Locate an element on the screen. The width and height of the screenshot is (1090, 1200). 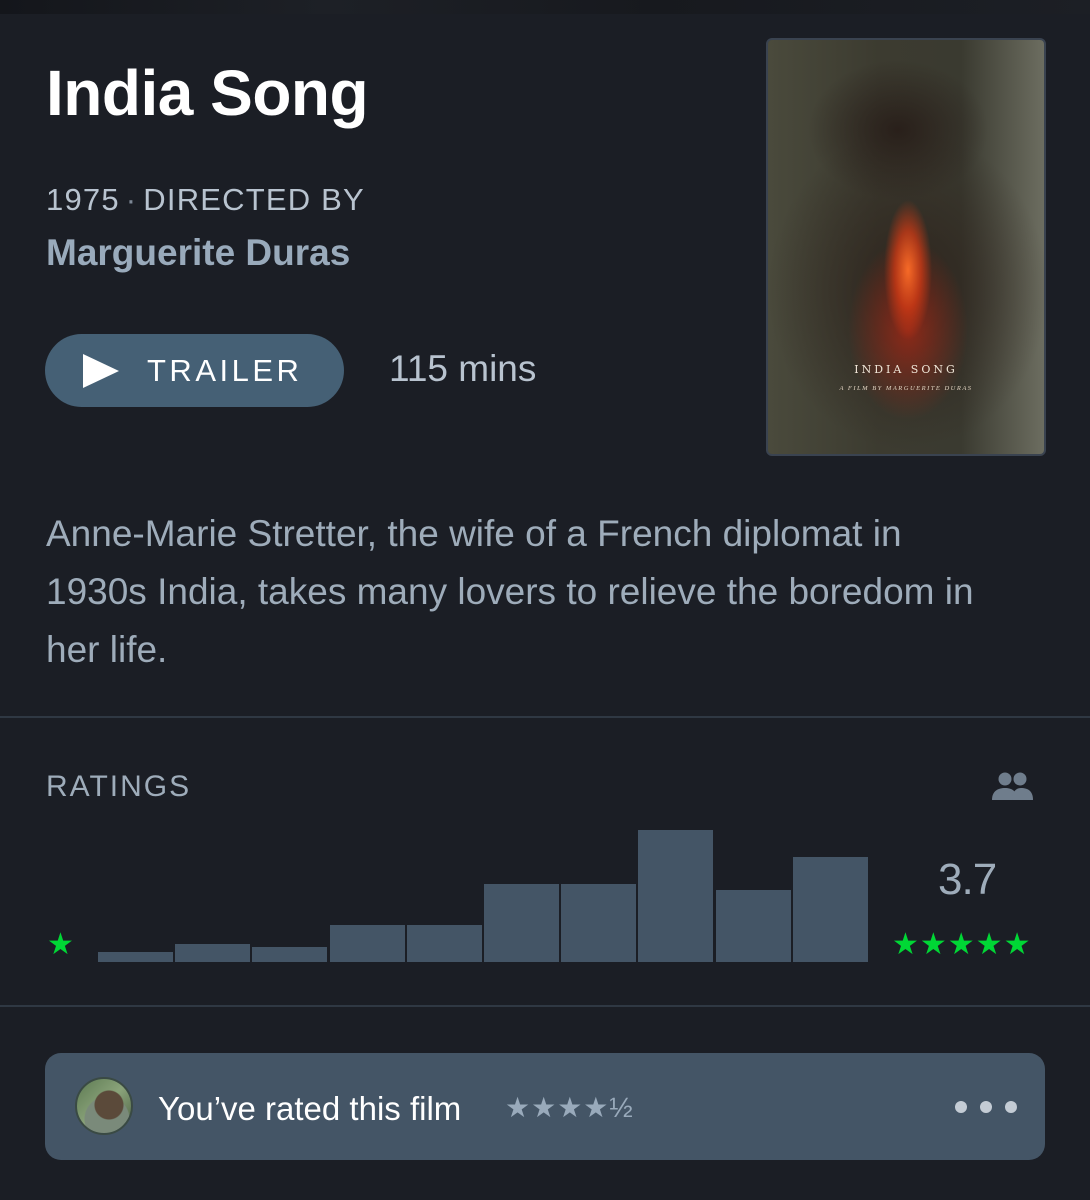
histogram-bar-3.5 is located at coordinates (599, 923).